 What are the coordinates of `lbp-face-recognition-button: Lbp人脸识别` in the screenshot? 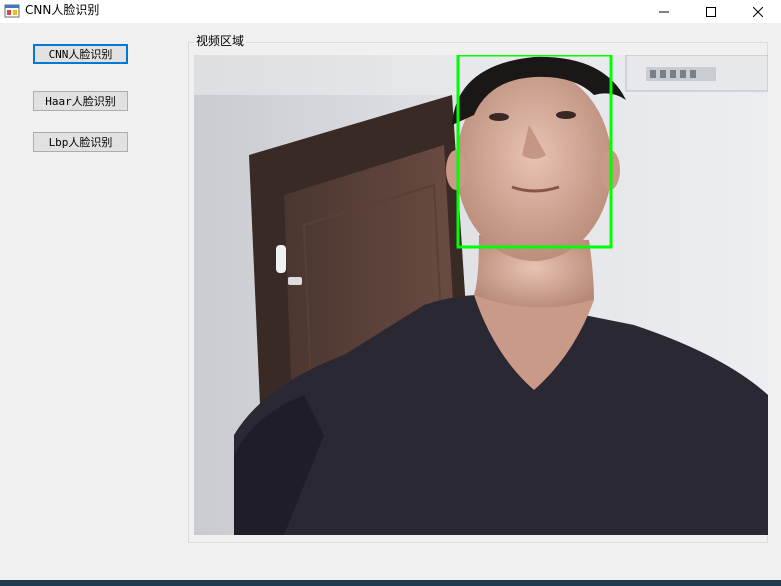 It's located at (80, 142).